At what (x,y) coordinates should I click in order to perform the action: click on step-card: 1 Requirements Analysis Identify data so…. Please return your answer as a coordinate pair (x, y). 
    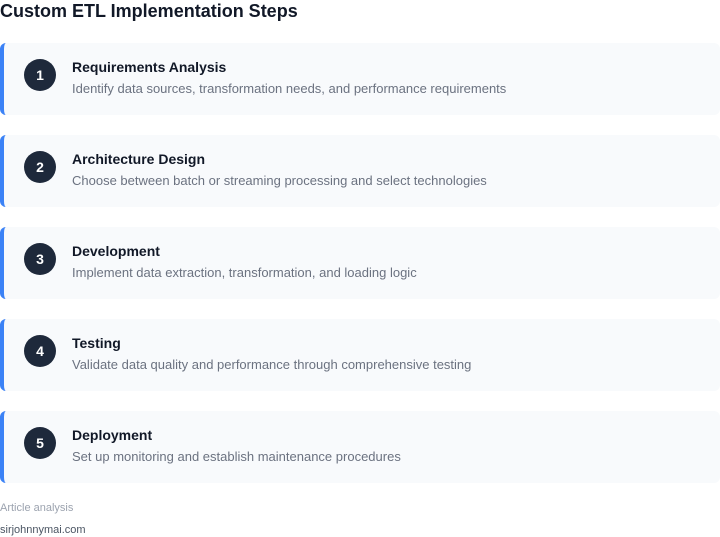
    Looking at the image, I should click on (360, 79).